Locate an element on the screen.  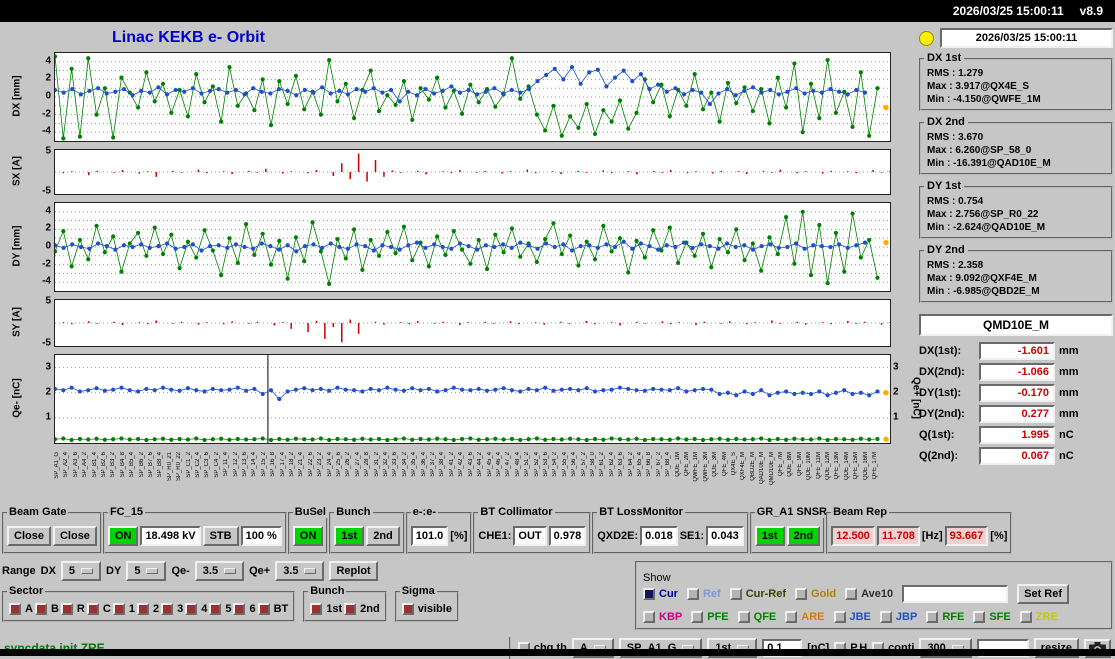
show-cur-toggle: Cur is located at coordinates (660, 594).